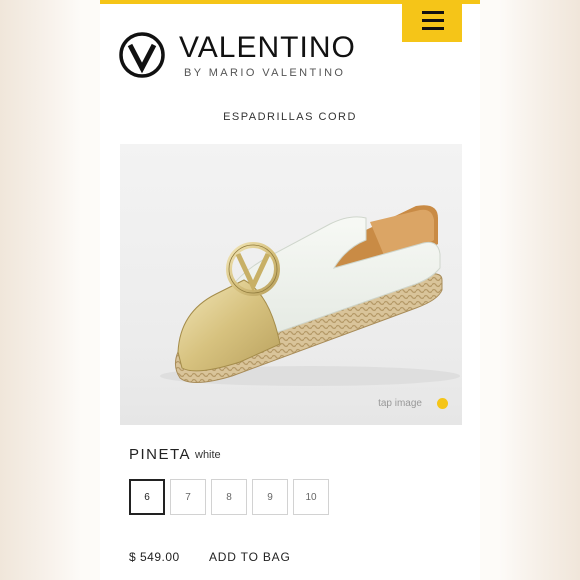 Image resolution: width=580 pixels, height=580 pixels. What do you see at coordinates (270, 497) in the screenshot?
I see `size-option-9: 9` at bounding box center [270, 497].